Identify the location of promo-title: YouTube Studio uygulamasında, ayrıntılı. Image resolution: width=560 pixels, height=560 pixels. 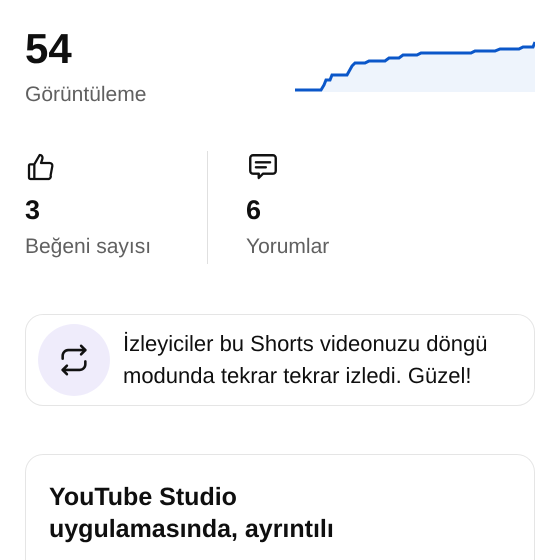
(192, 513).